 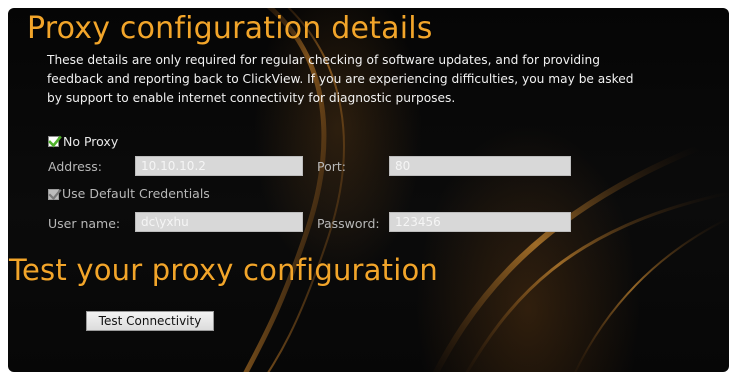 I want to click on no-proxy-label: No Proxy, so click(x=90, y=141).